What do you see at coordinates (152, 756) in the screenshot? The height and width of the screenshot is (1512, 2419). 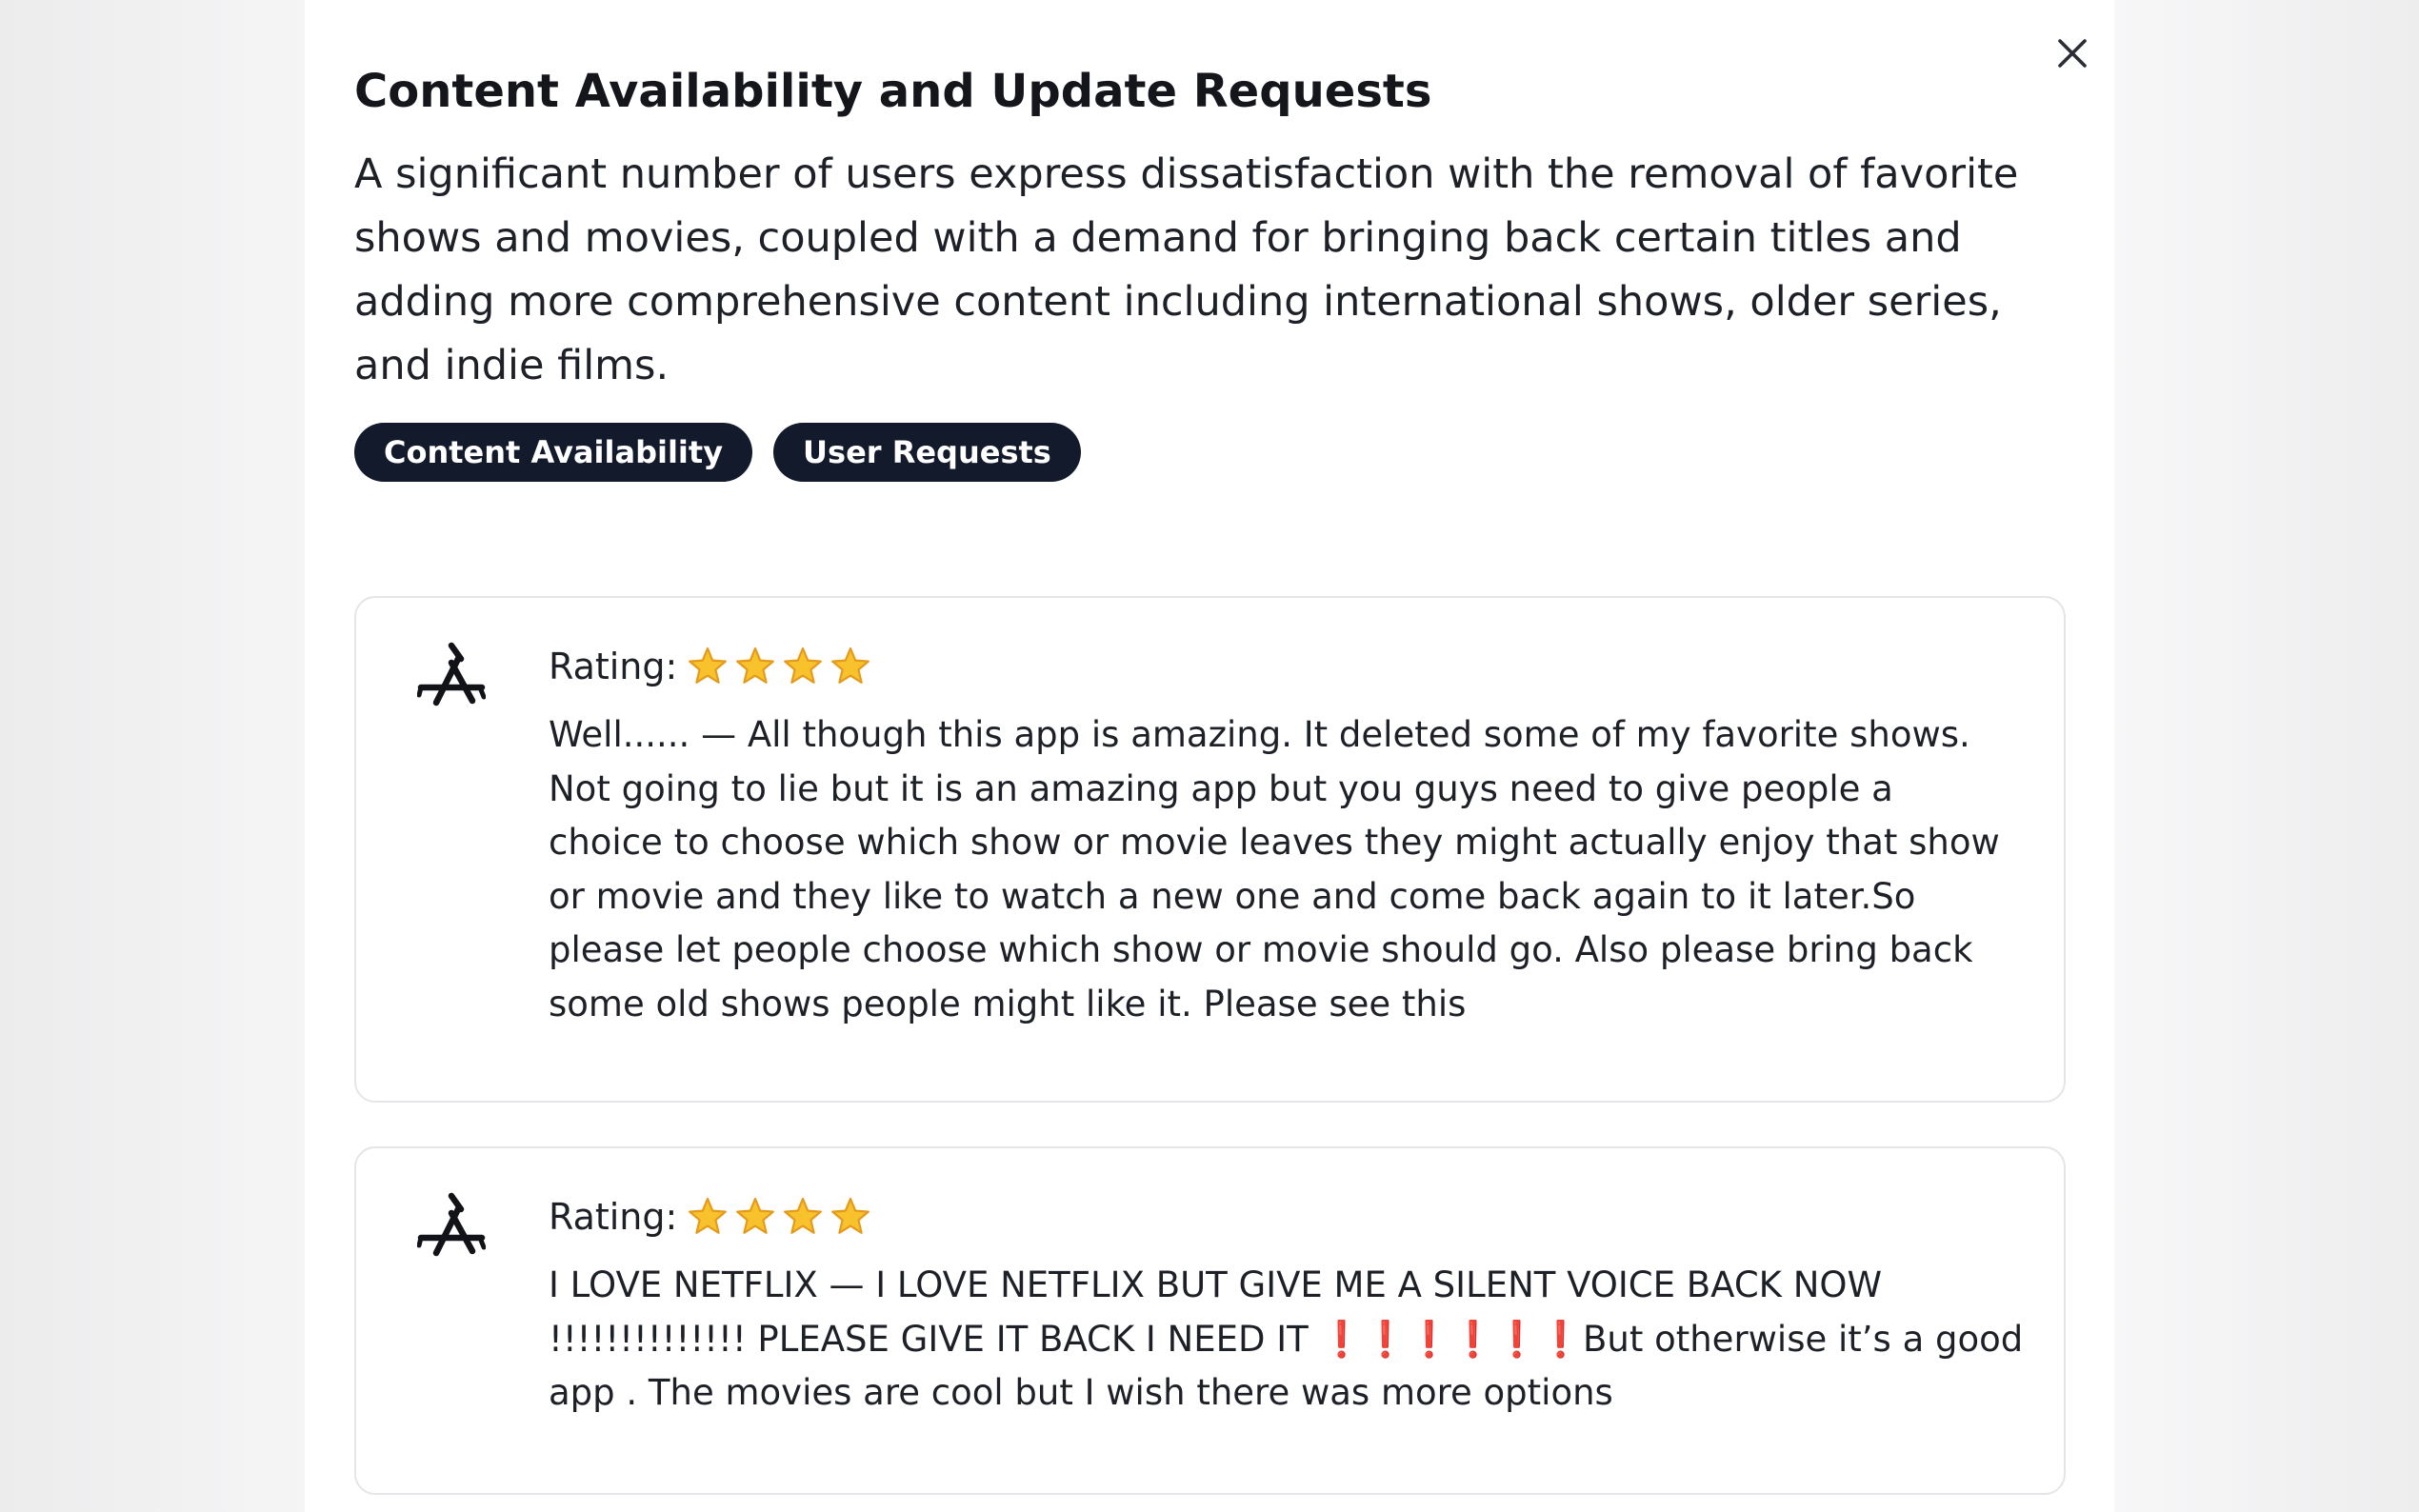 I see `page-backdrop-left` at bounding box center [152, 756].